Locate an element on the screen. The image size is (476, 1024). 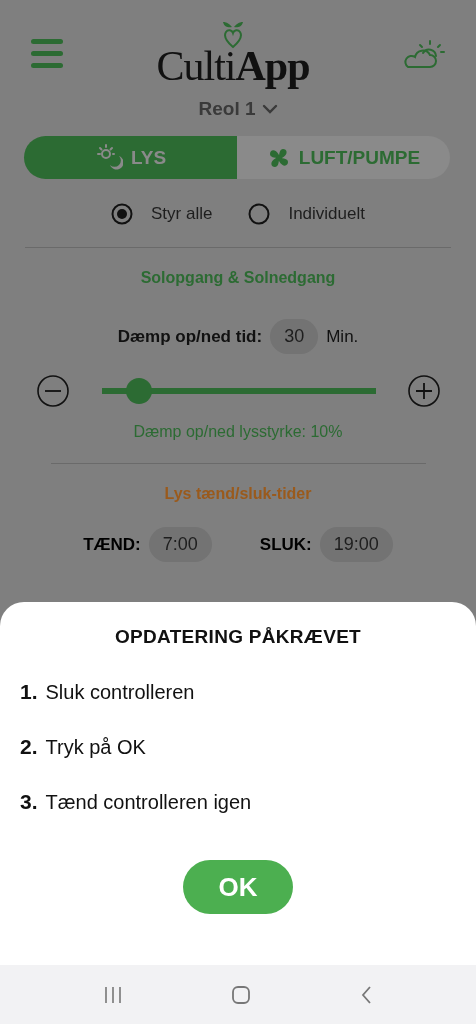
step-text: Tænd controlleren igen is located at coordinates (148, 802).